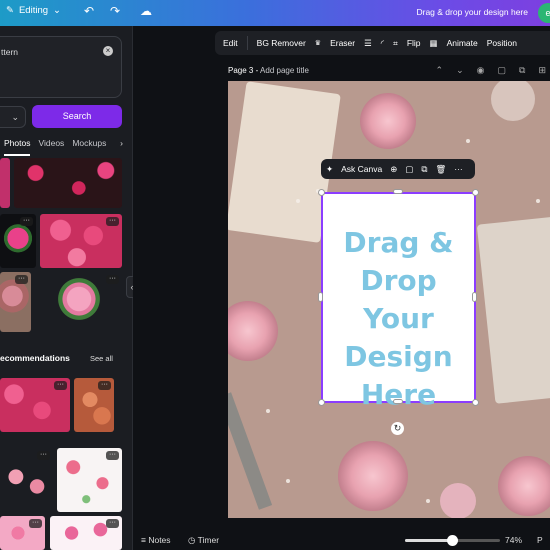 This screenshot has height=550, width=550. What do you see at coordinates (108, 51) in the screenshot?
I see `clear-icon: ×` at bounding box center [108, 51].